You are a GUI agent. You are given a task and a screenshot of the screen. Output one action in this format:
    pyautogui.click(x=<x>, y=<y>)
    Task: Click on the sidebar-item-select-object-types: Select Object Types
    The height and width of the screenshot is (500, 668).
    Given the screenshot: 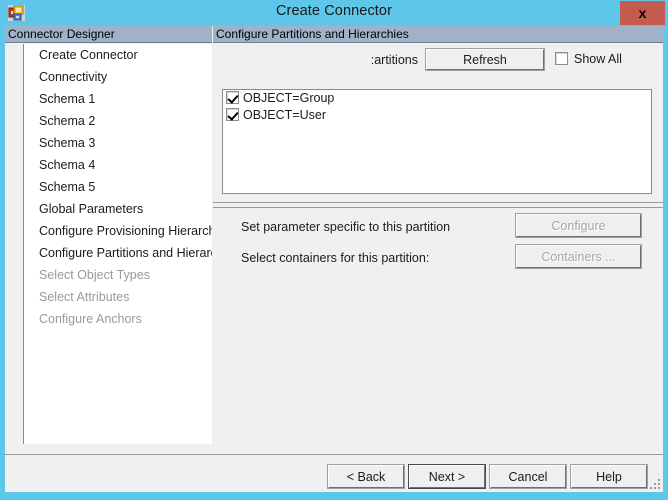 What is the action you would take?
    pyautogui.click(x=118, y=275)
    